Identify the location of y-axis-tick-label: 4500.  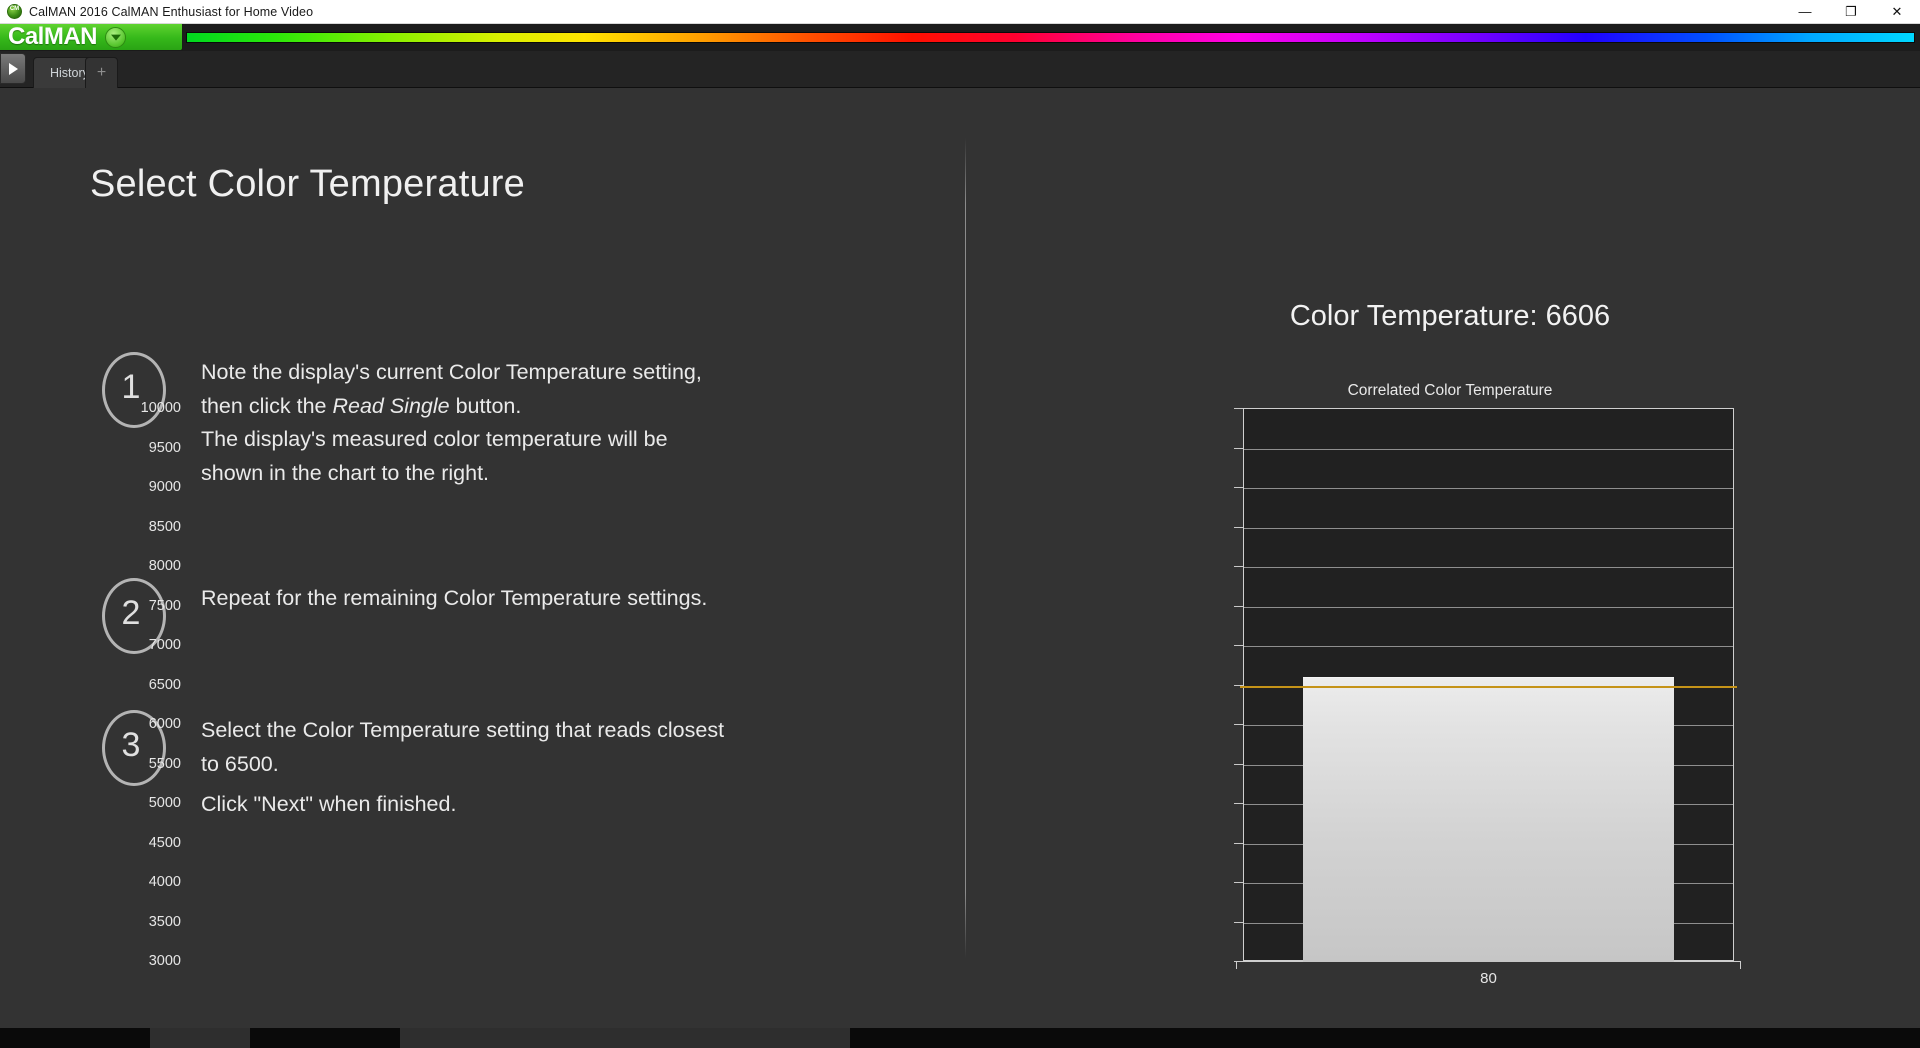
(164, 842).